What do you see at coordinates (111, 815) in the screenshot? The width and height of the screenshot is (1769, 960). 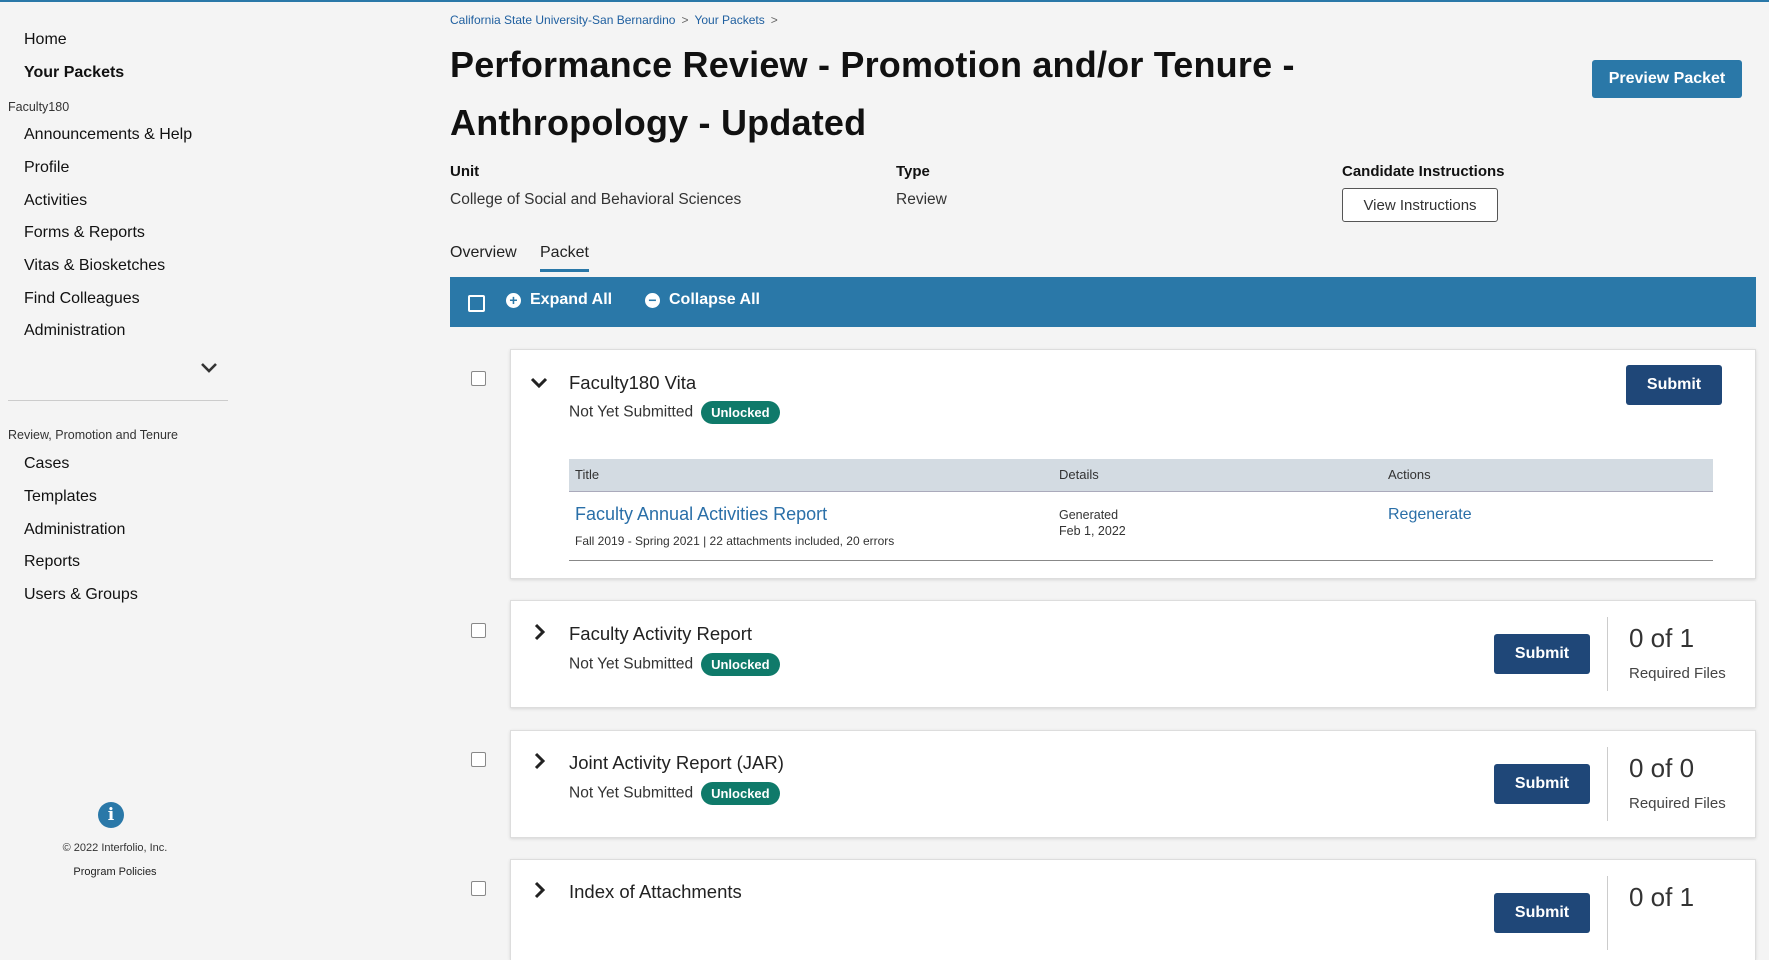 I see `info-icon: i` at bounding box center [111, 815].